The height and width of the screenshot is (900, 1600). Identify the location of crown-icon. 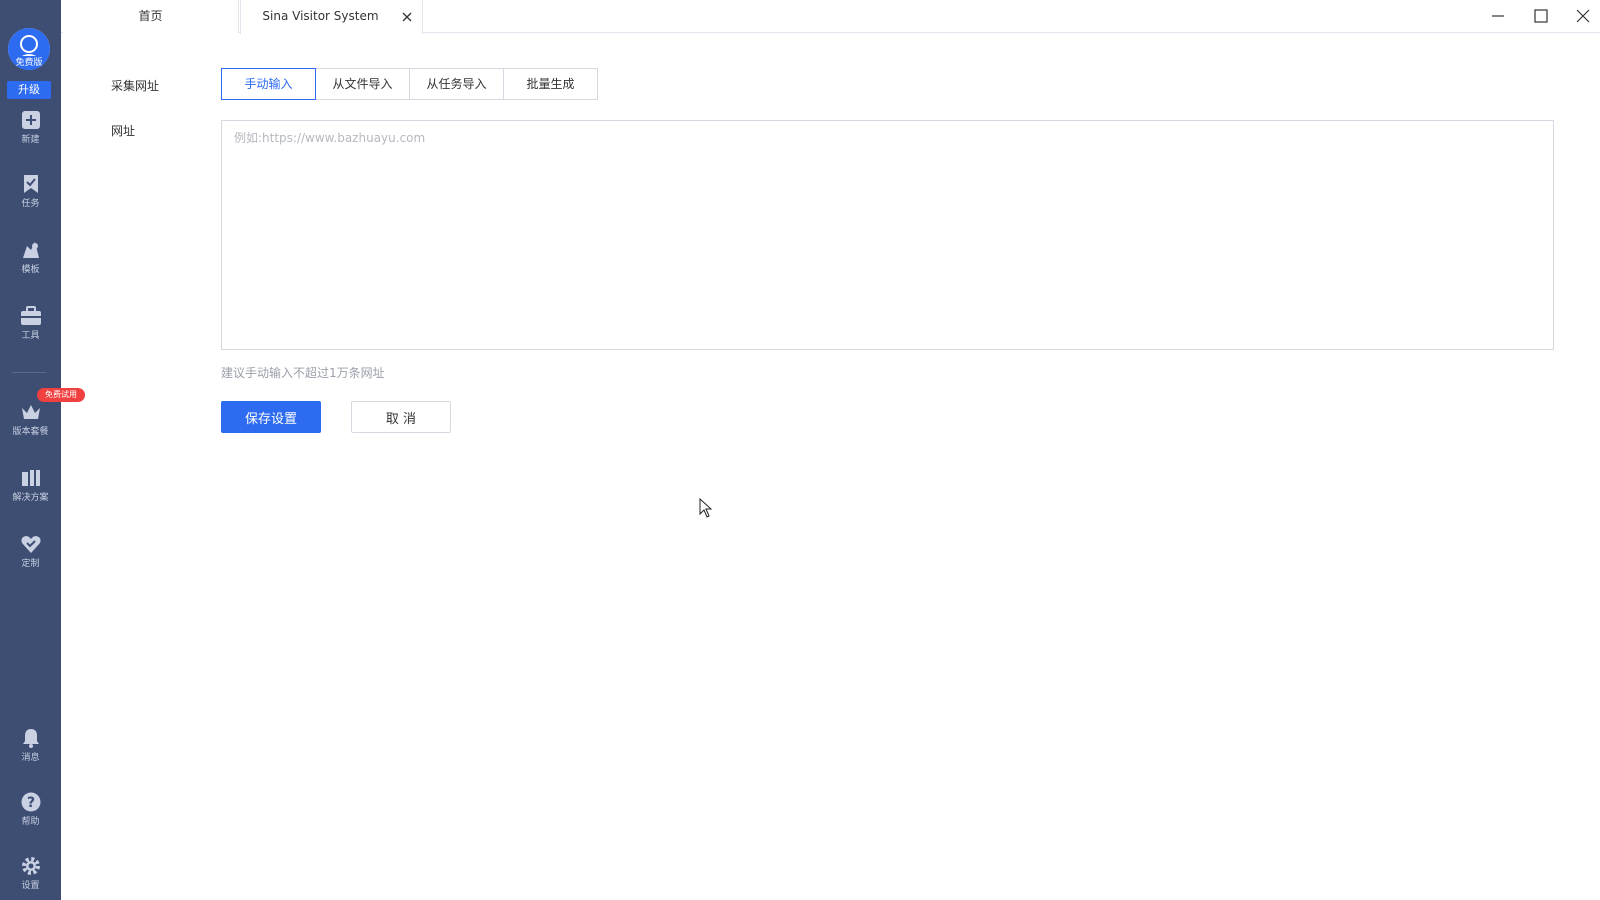
(30, 412).